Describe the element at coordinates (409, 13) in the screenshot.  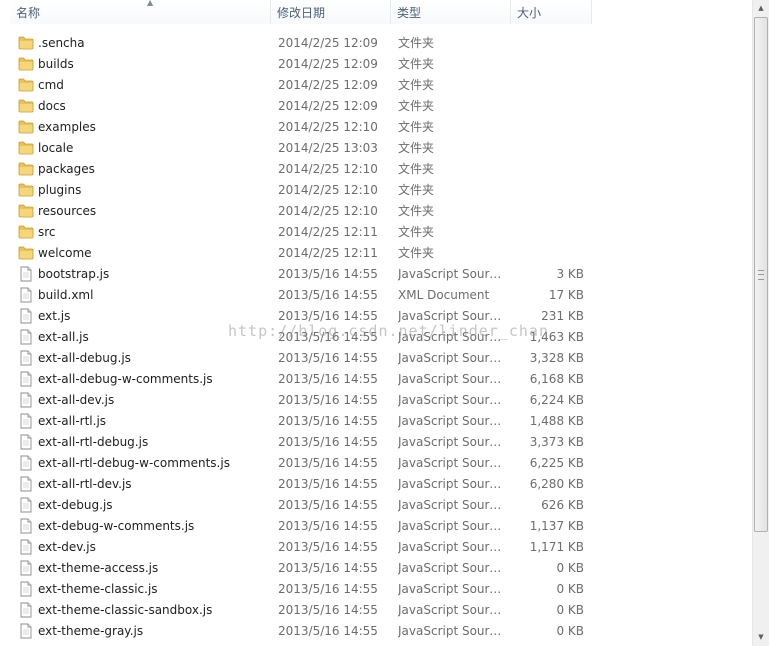
I see `column-header-type-label: 类型` at that location.